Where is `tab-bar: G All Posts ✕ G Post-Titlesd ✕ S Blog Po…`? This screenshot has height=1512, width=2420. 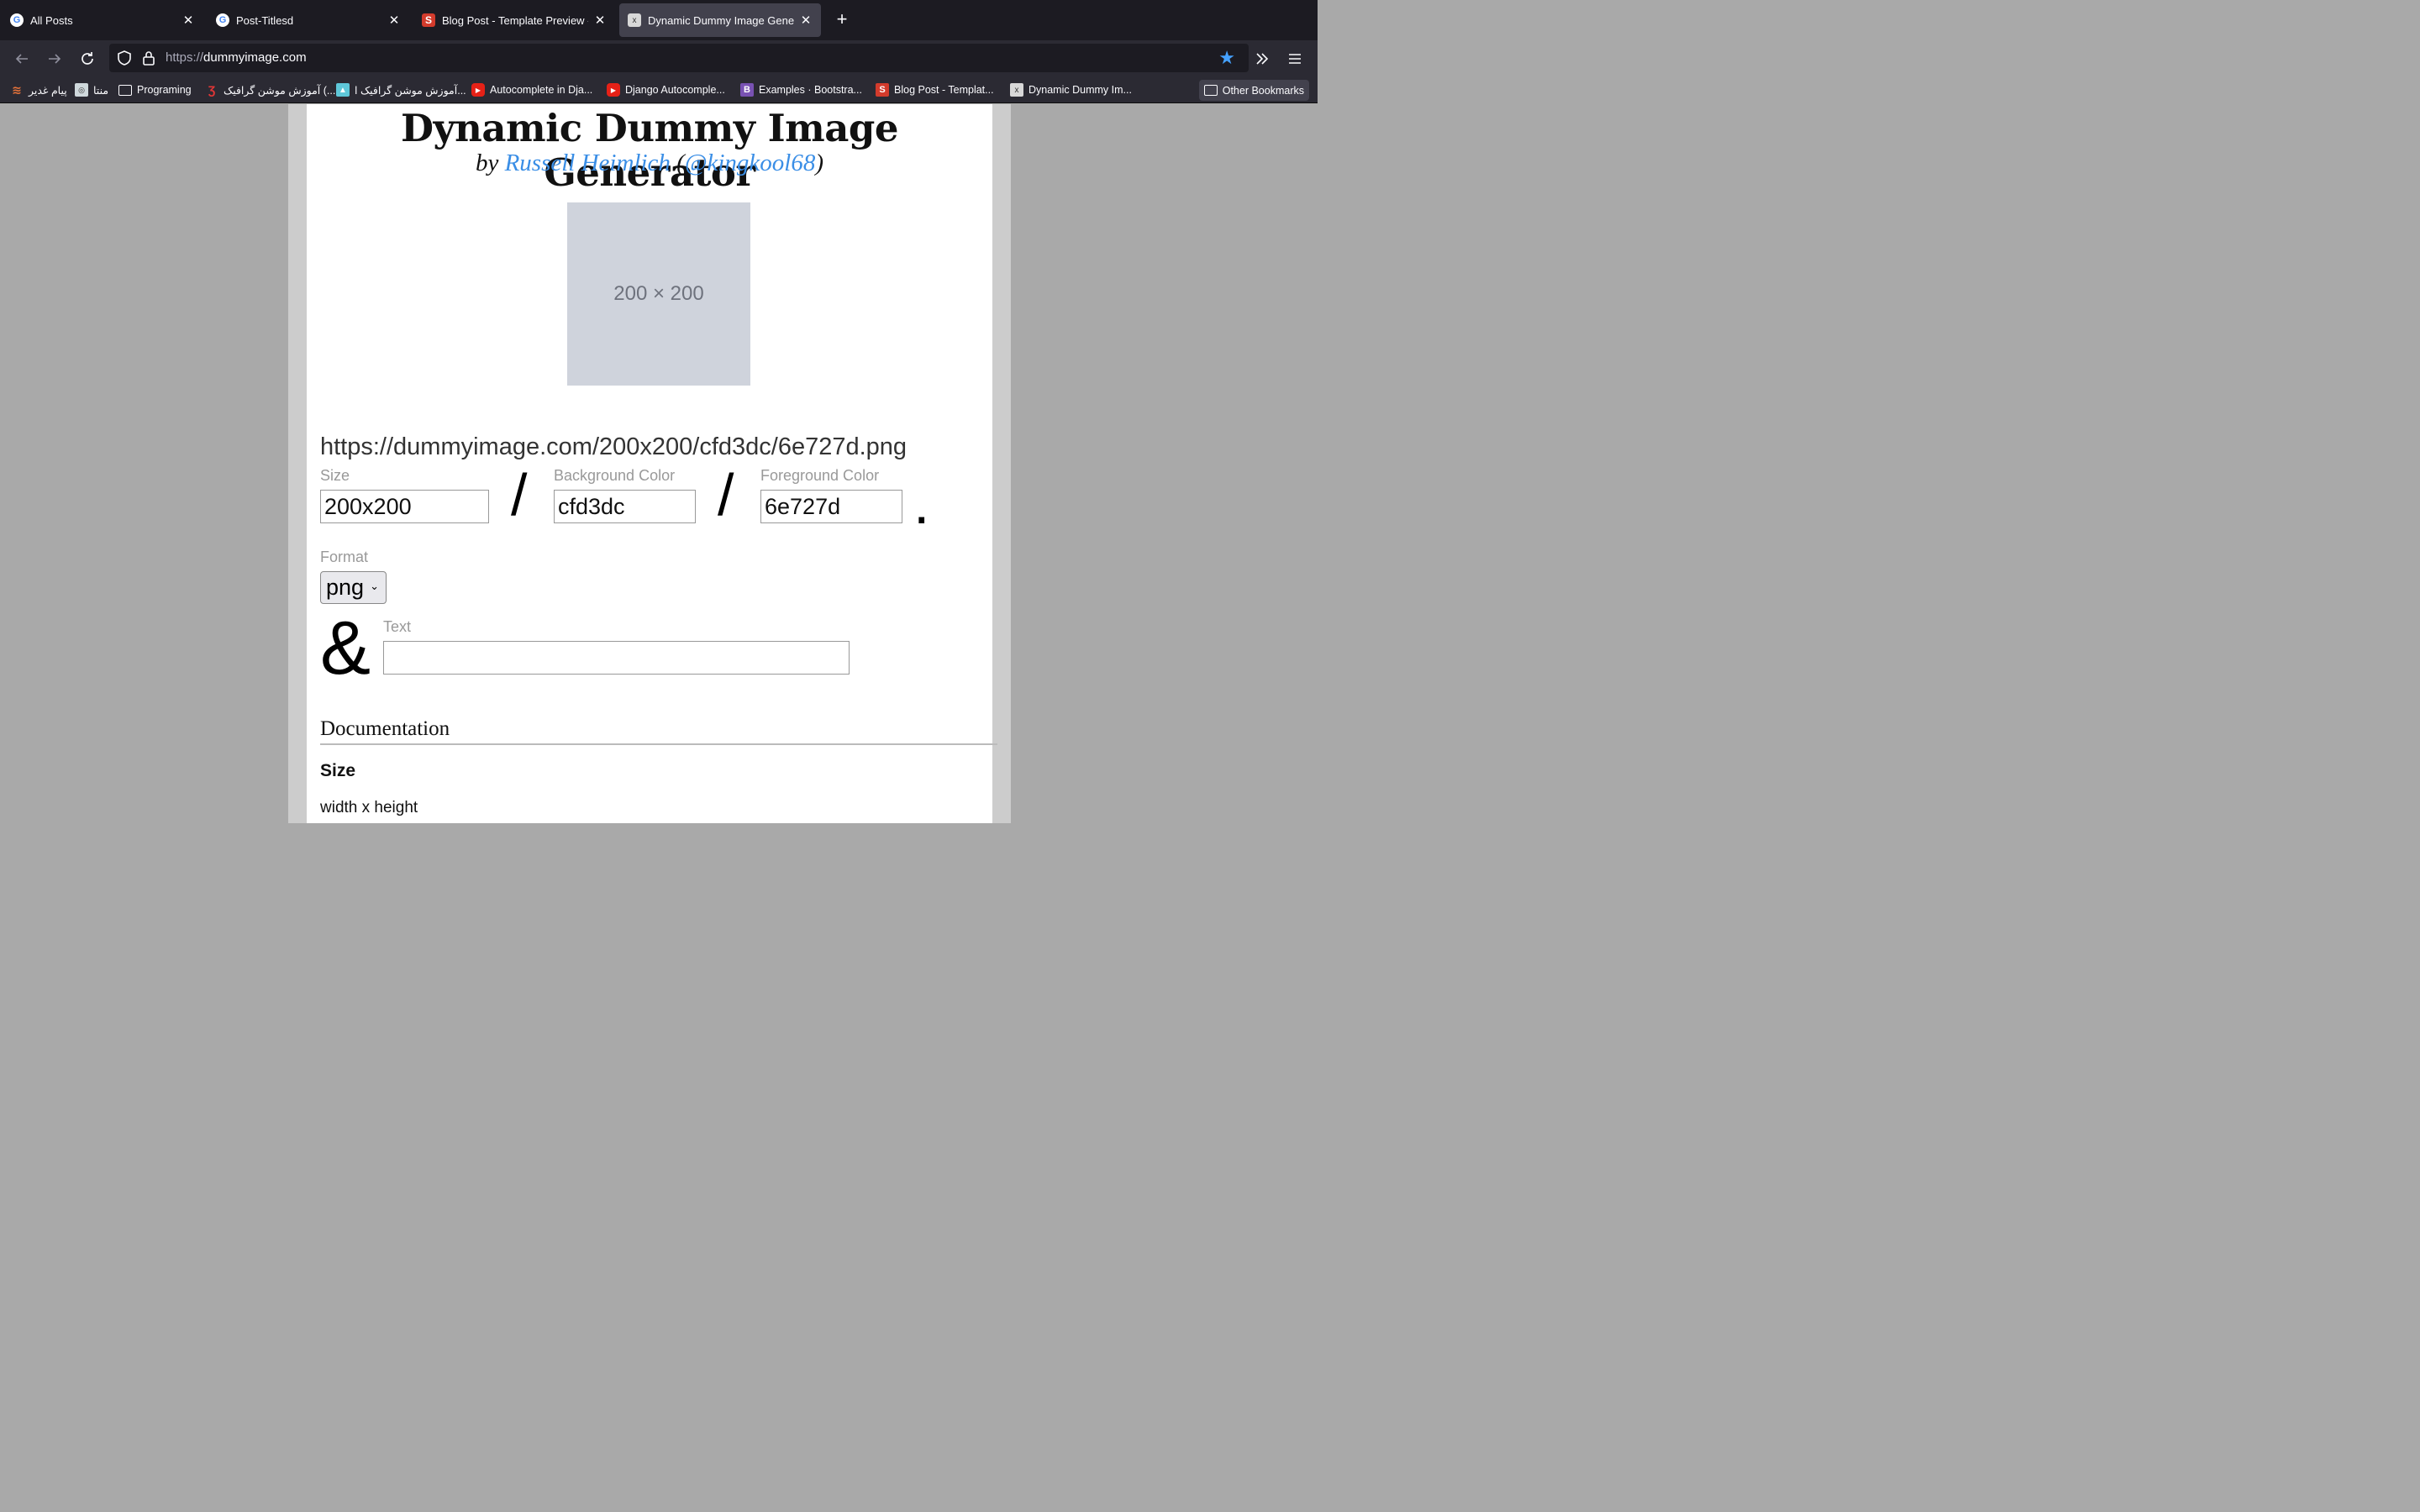
tab-bar: G All Posts ✕ G Post-Titlesd ✕ S Blog Po… is located at coordinates (659, 20).